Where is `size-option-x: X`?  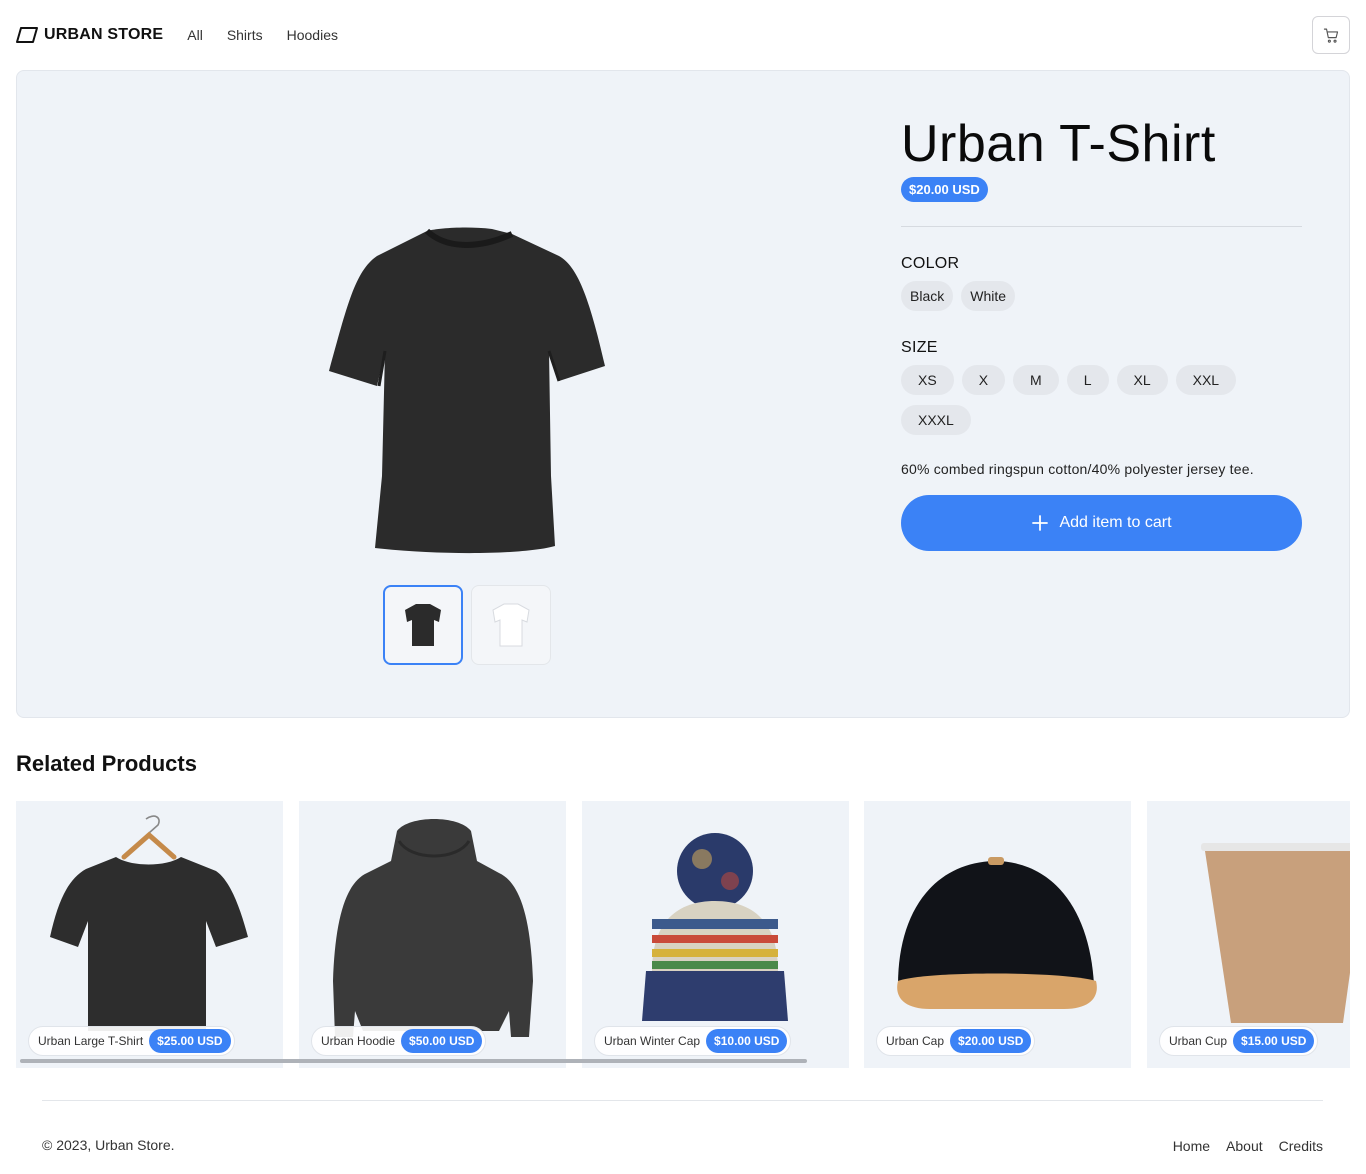
size-option-x: X is located at coordinates (983, 380).